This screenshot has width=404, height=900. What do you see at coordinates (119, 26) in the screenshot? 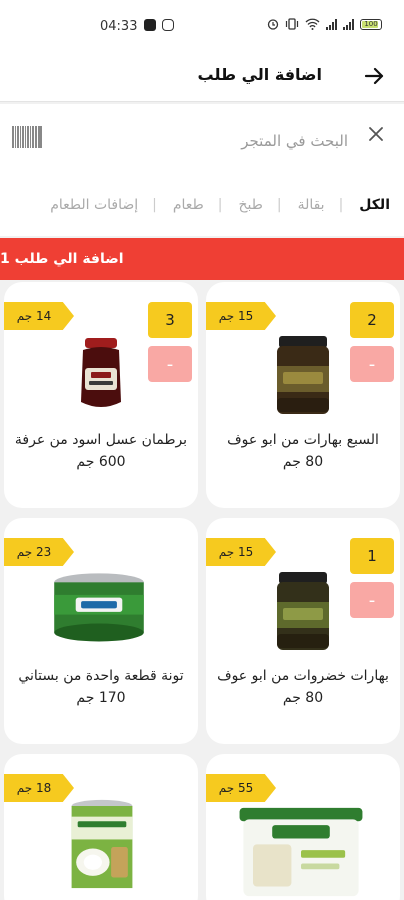
I see `status-time: 04:33` at bounding box center [119, 26].